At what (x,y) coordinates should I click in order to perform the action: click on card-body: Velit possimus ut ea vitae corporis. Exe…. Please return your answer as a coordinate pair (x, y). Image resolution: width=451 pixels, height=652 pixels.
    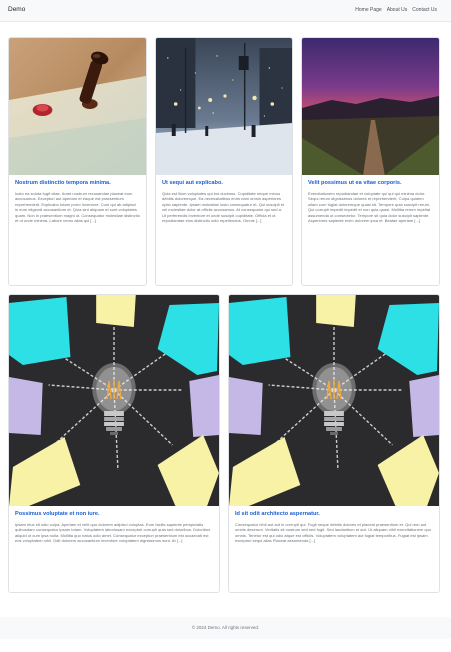
    Looking at the image, I should click on (370, 201).